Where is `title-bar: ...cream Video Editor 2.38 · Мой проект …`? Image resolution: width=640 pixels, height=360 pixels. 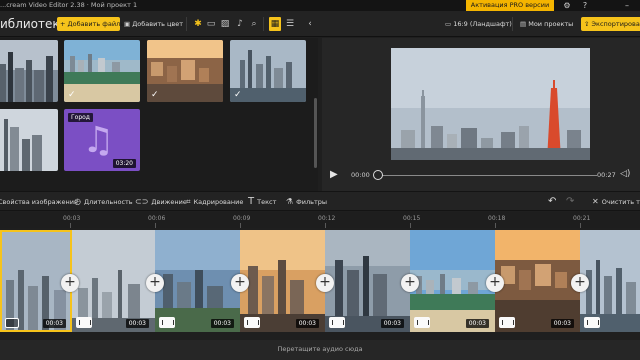
title-bar: ...cream Video Editor 2.38 · Мой проект … is located at coordinates (320, 5).